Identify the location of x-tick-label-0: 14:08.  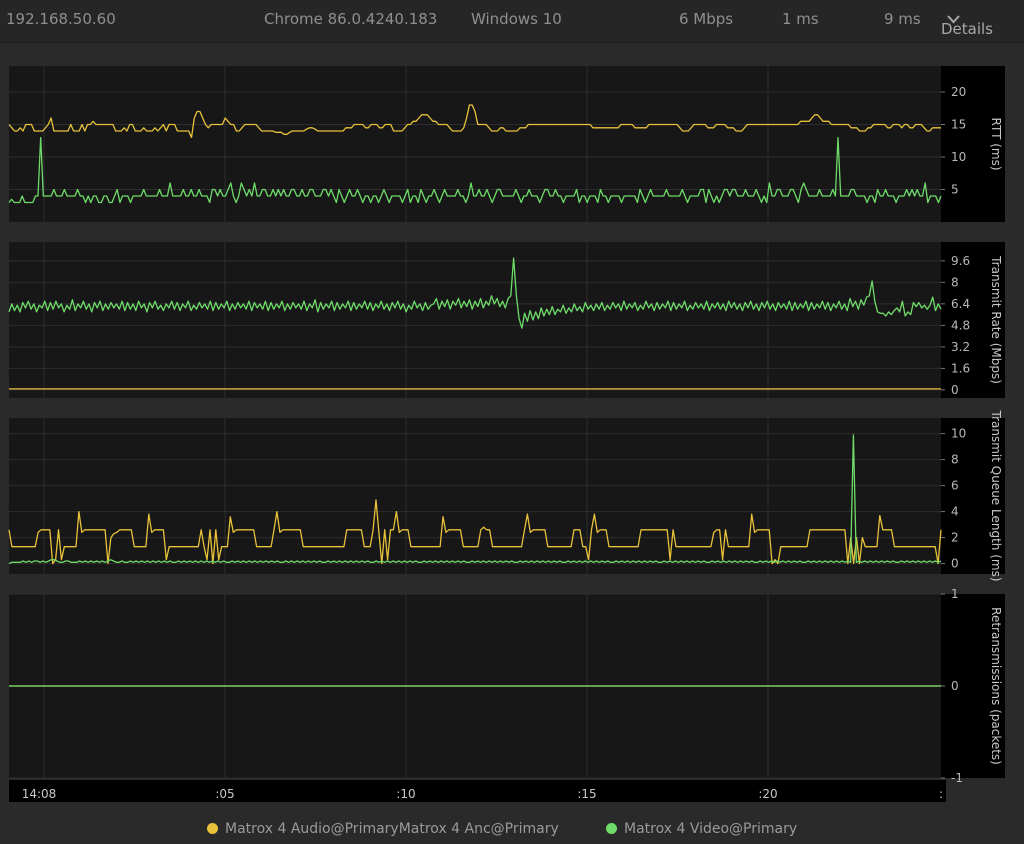
(39, 794).